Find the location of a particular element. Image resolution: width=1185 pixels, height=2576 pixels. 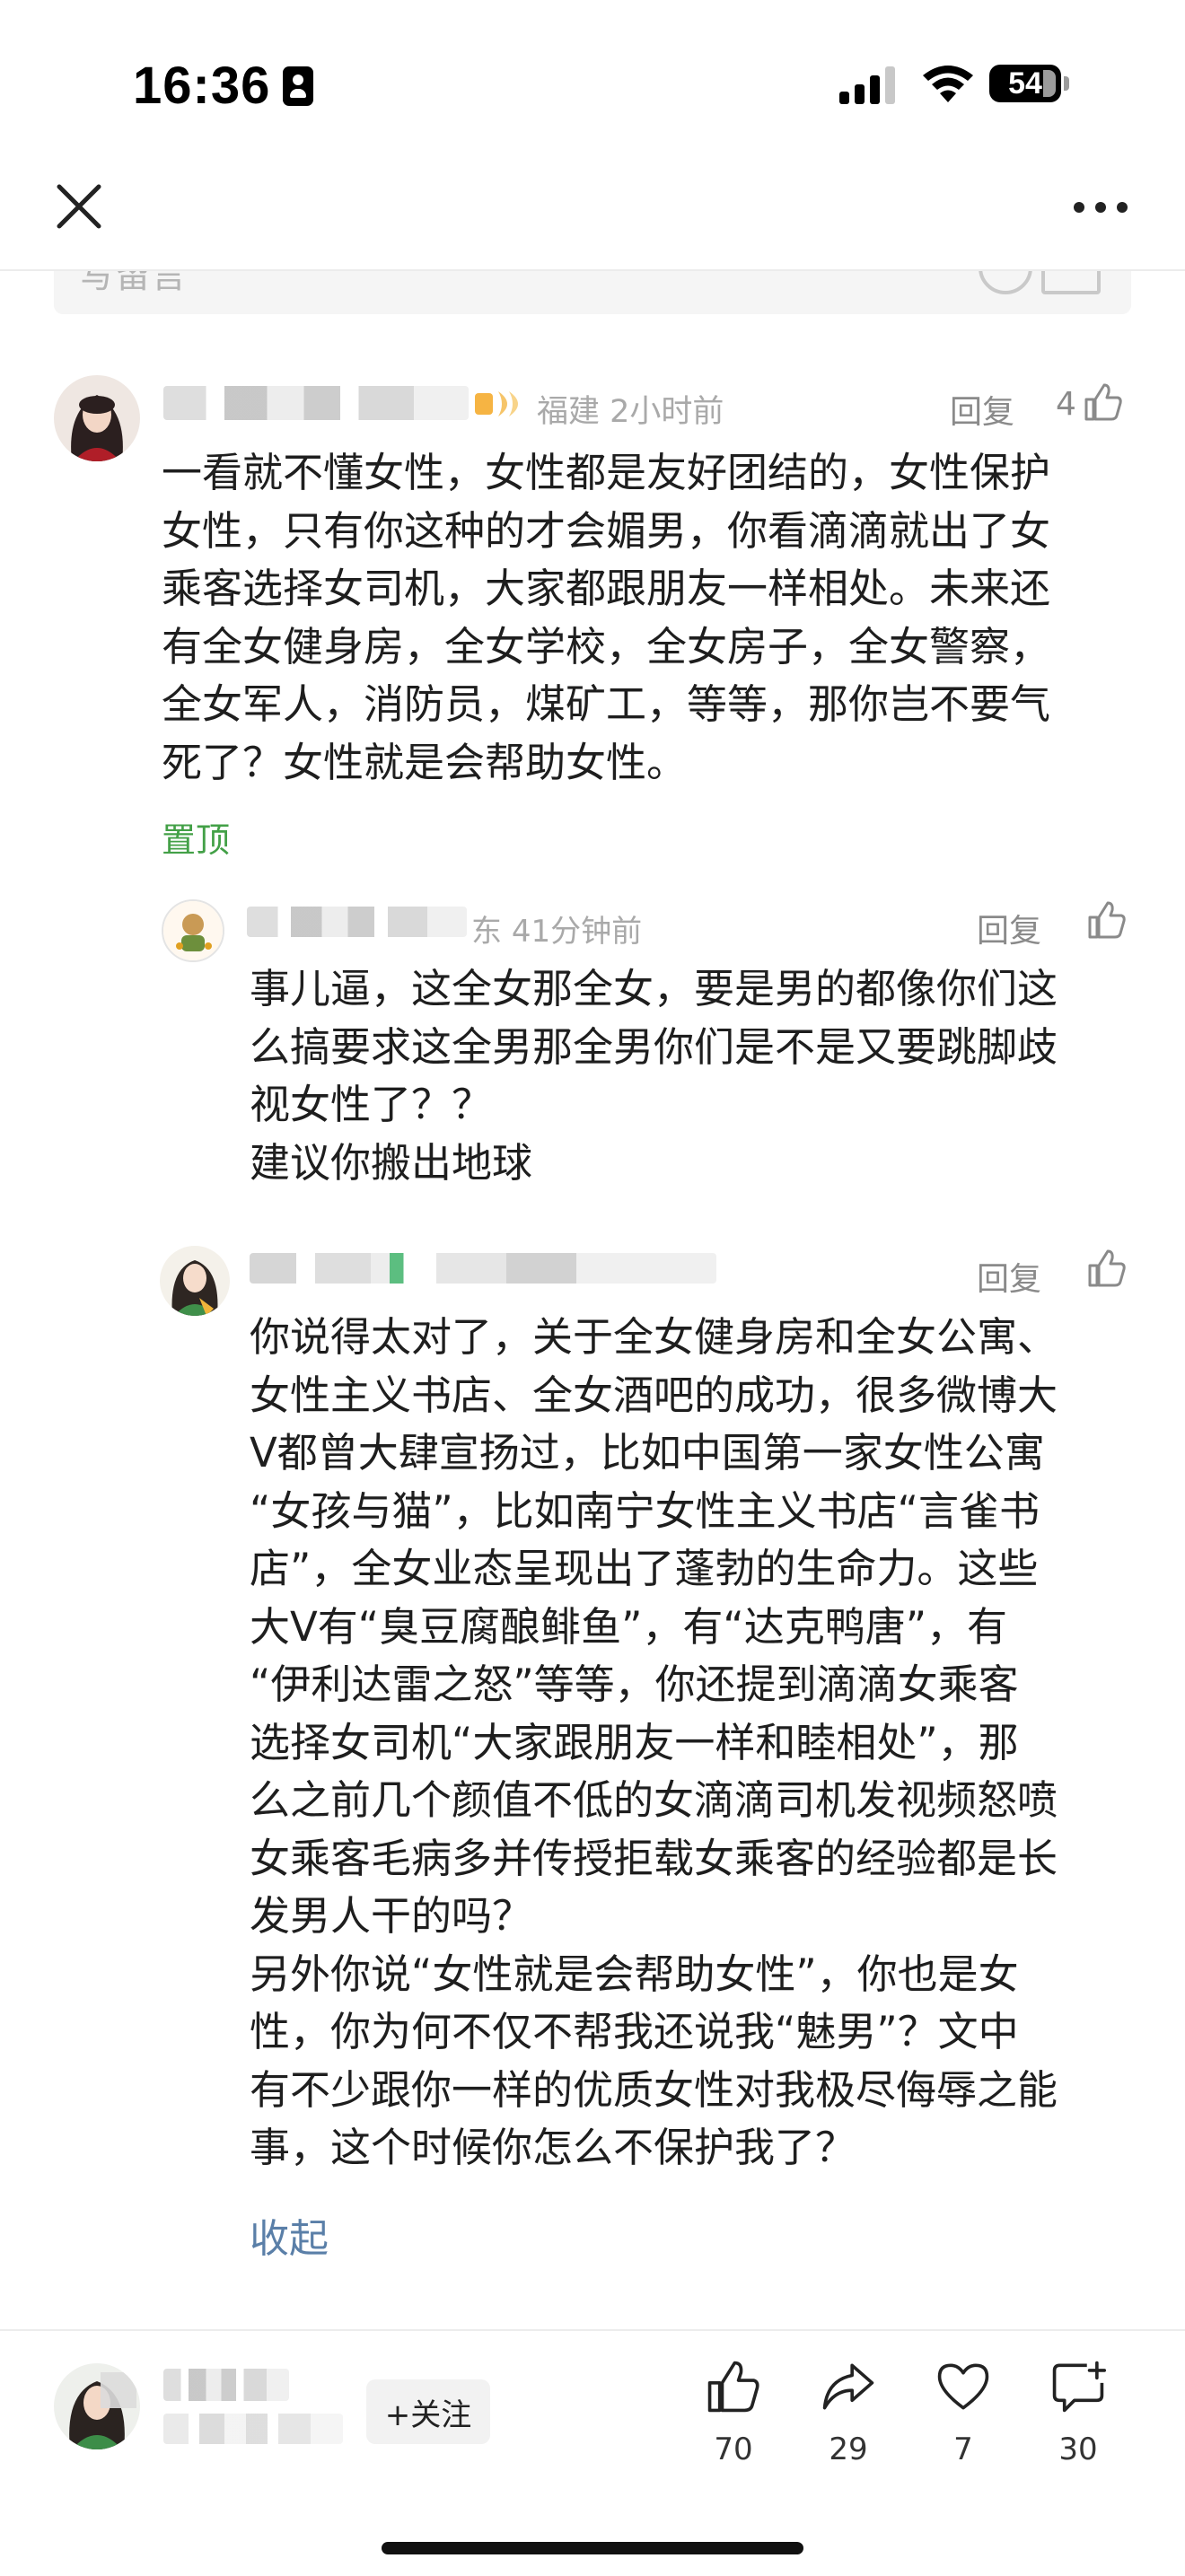

clock-group: 16:36 is located at coordinates (223, 86).